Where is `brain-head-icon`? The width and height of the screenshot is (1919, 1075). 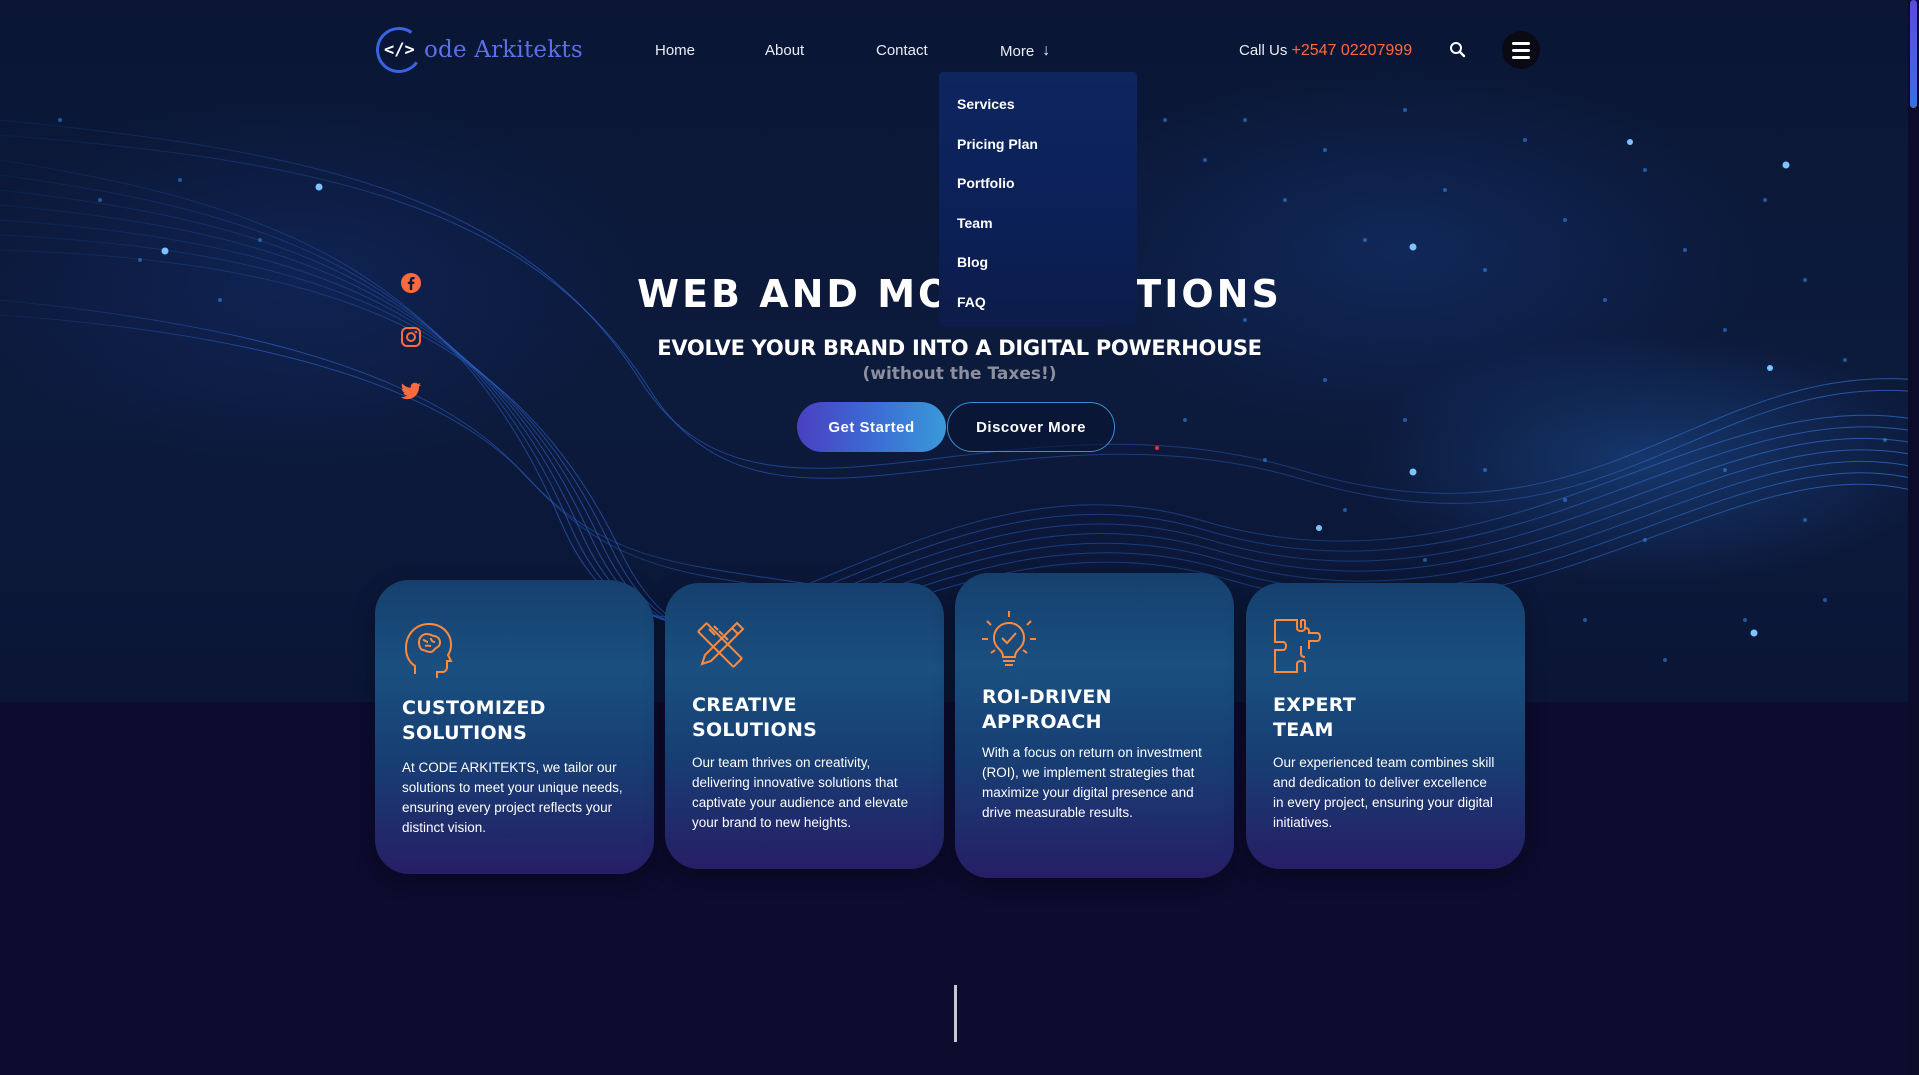 brain-head-icon is located at coordinates (429, 648).